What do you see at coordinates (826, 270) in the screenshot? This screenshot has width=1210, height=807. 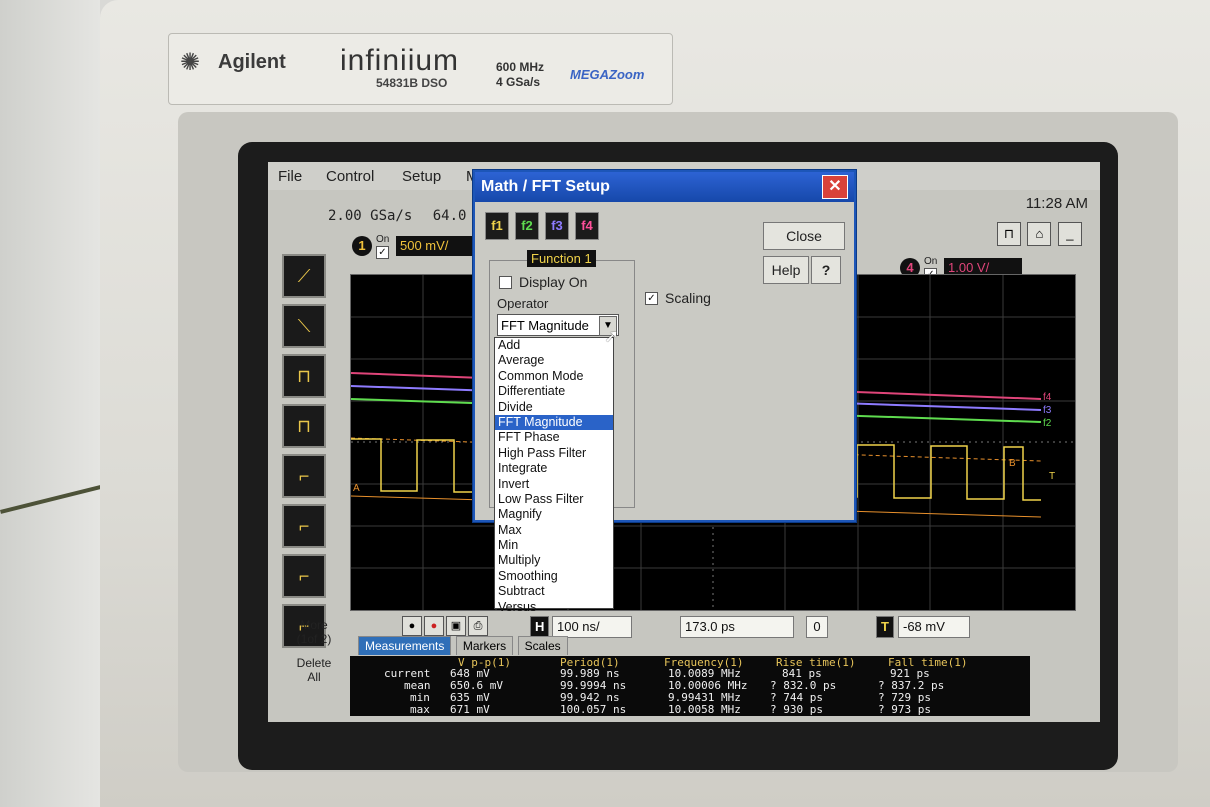 I see `context-help-icon: ?` at bounding box center [826, 270].